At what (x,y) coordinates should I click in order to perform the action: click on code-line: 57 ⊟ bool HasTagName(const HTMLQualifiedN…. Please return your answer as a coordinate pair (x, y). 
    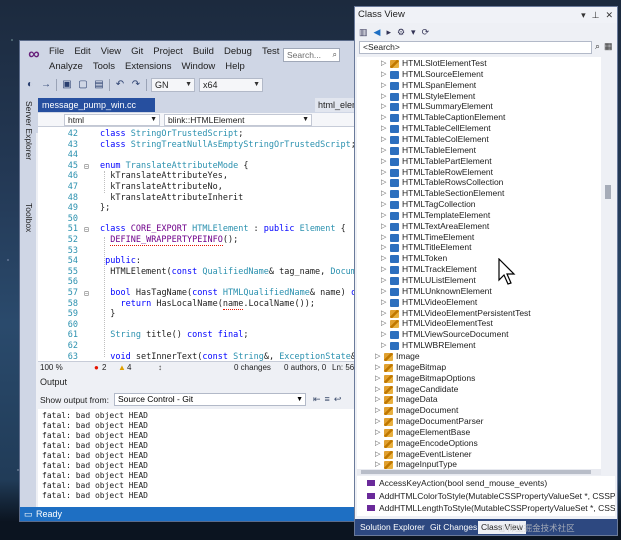
    Looking at the image, I should click on (197, 293).